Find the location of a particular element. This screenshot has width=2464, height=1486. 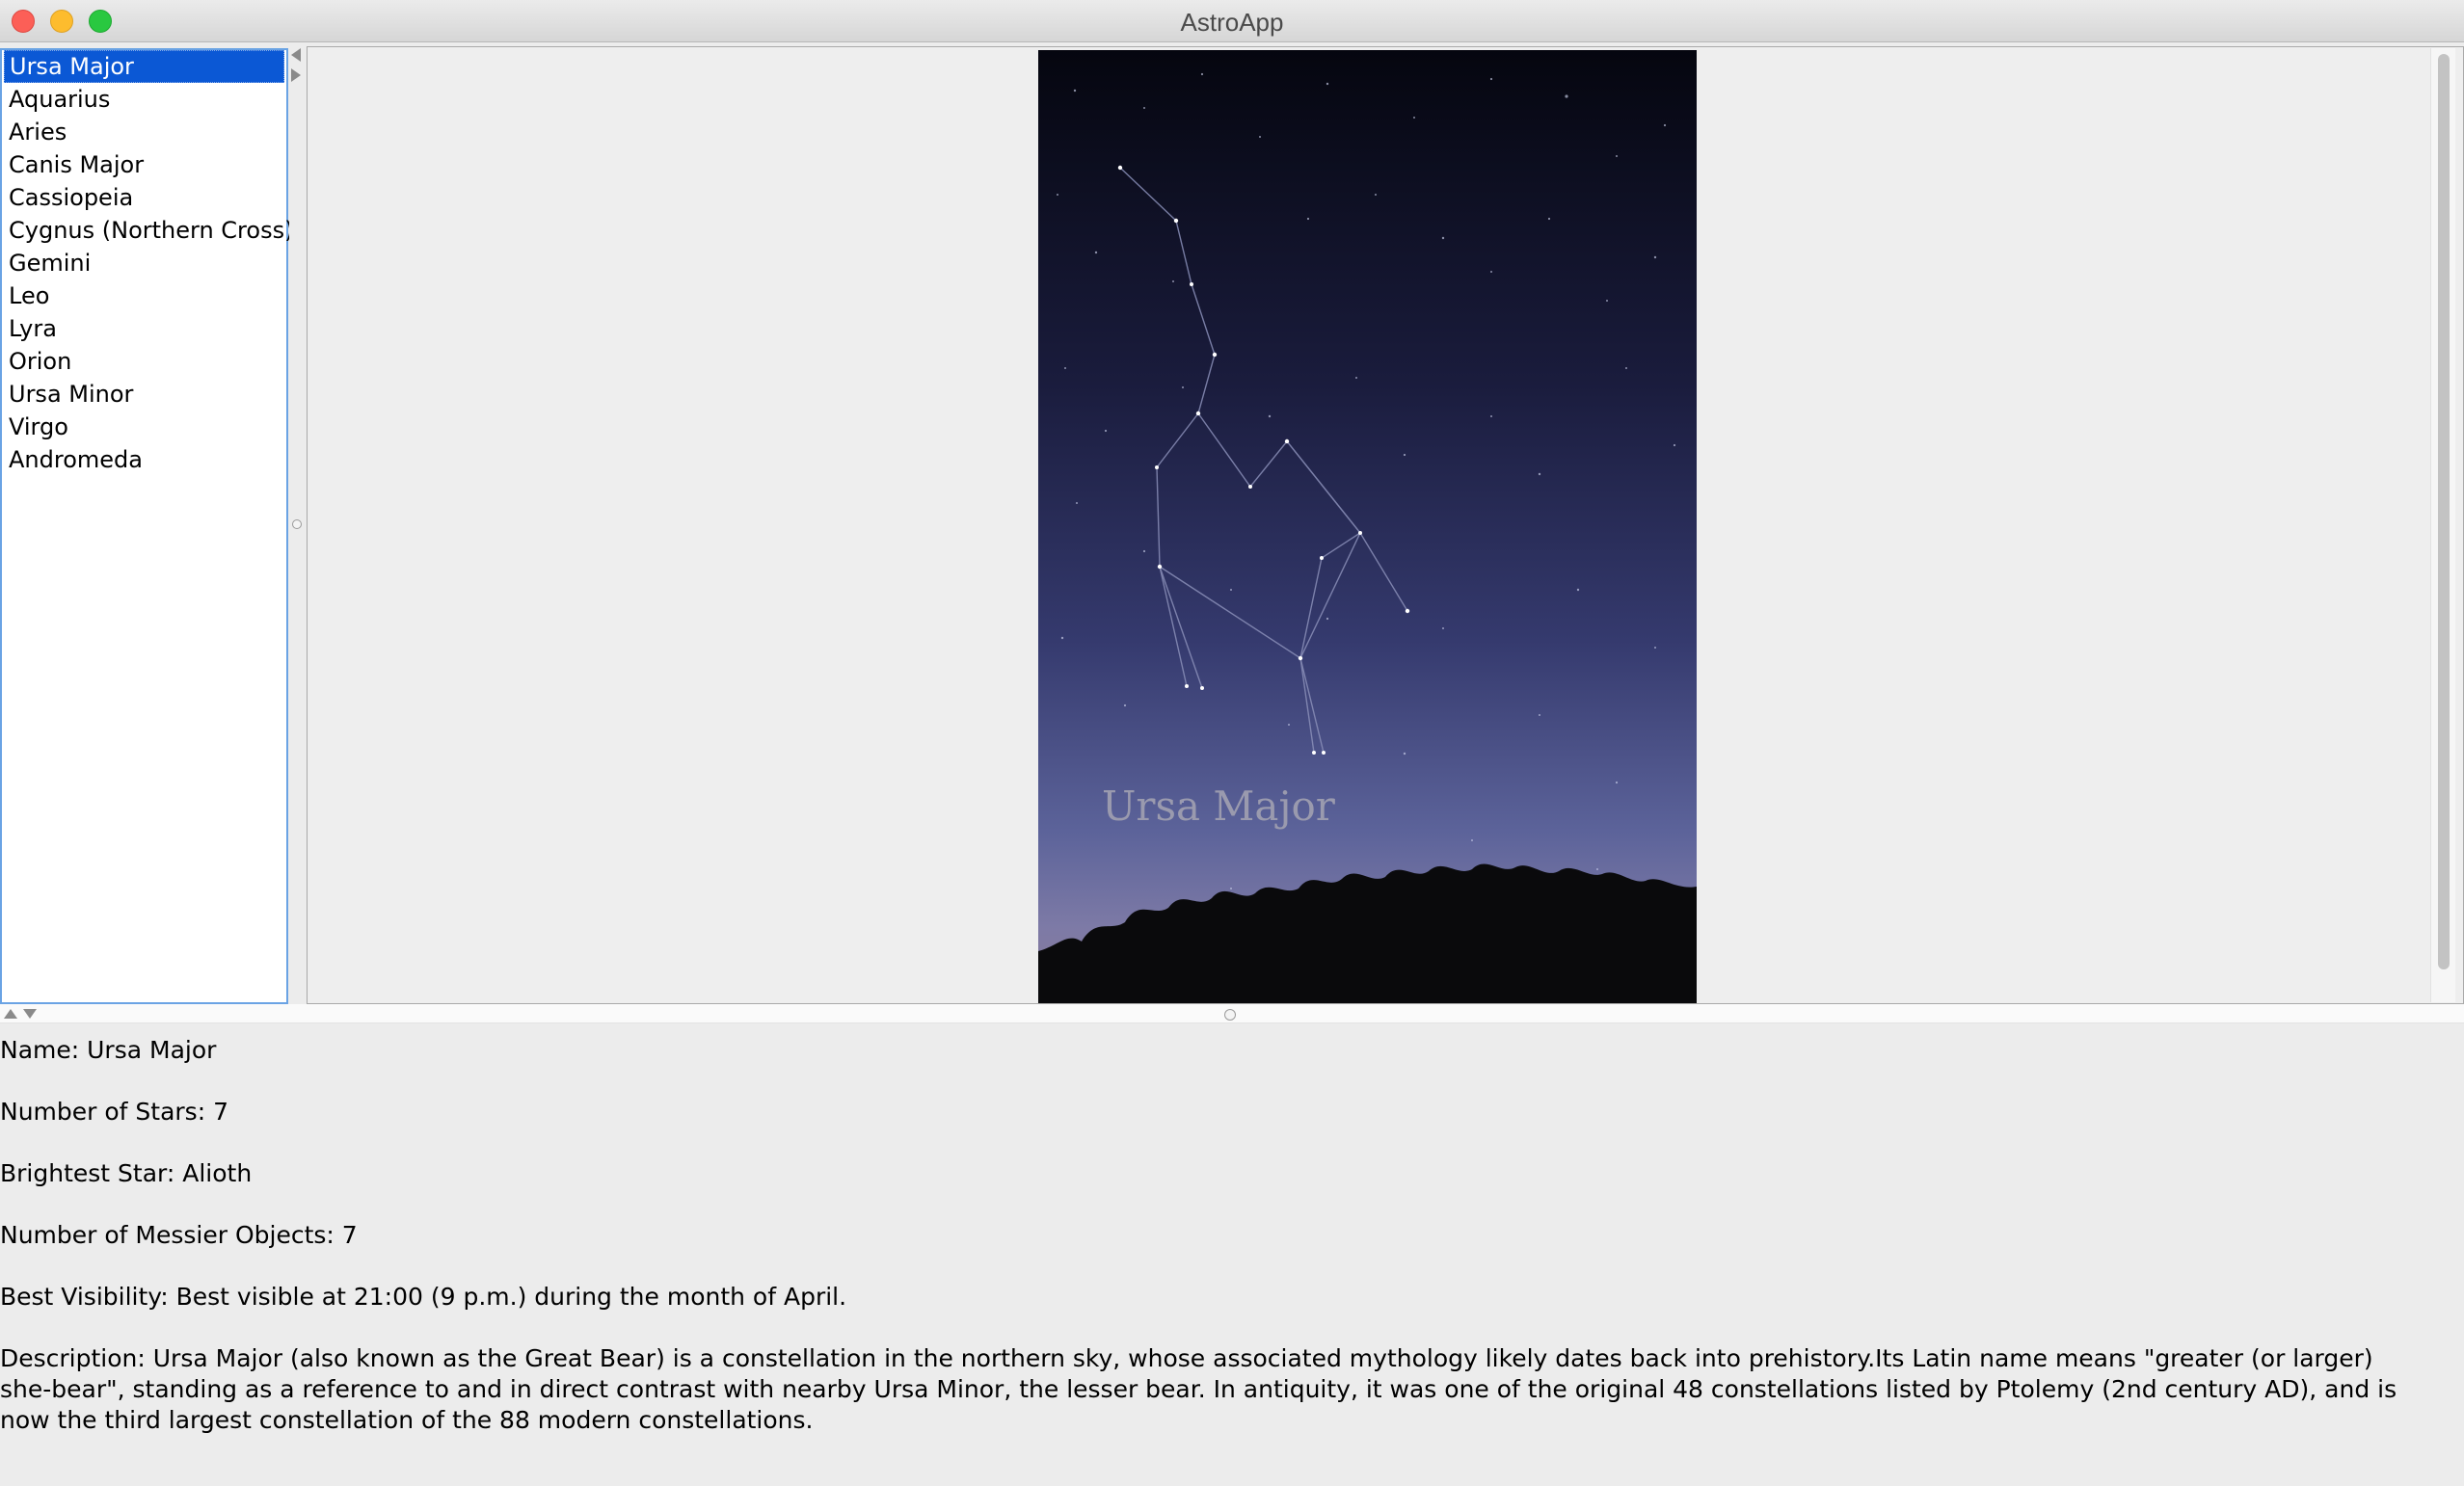

vertical-divider-grip-icon is located at coordinates (297, 524).